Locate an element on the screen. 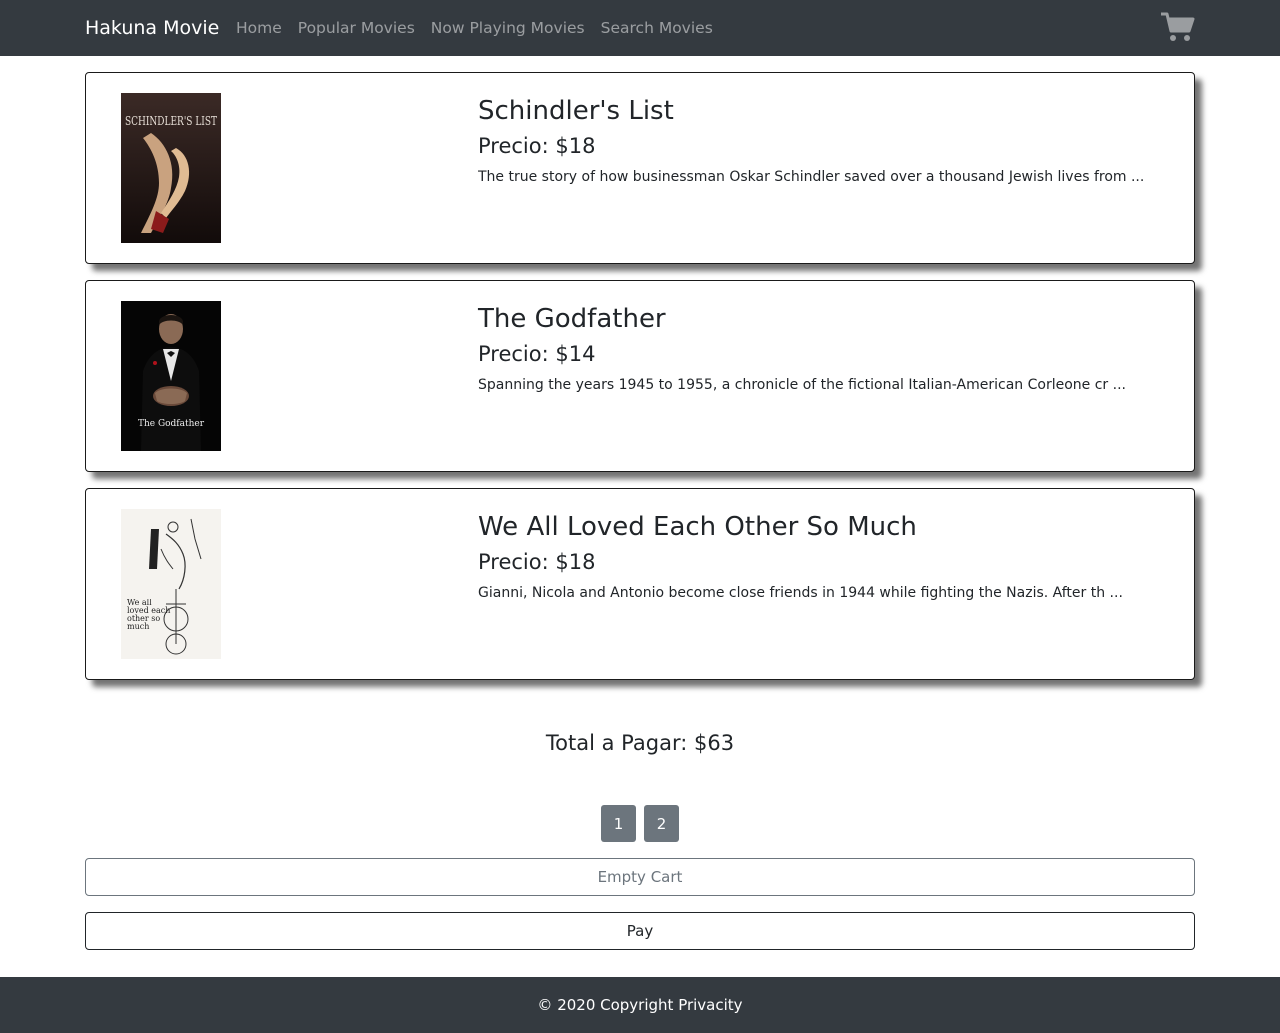 This screenshot has width=1280, height=1033. movie-poster: We all loved each other so much is located at coordinates (171, 584).